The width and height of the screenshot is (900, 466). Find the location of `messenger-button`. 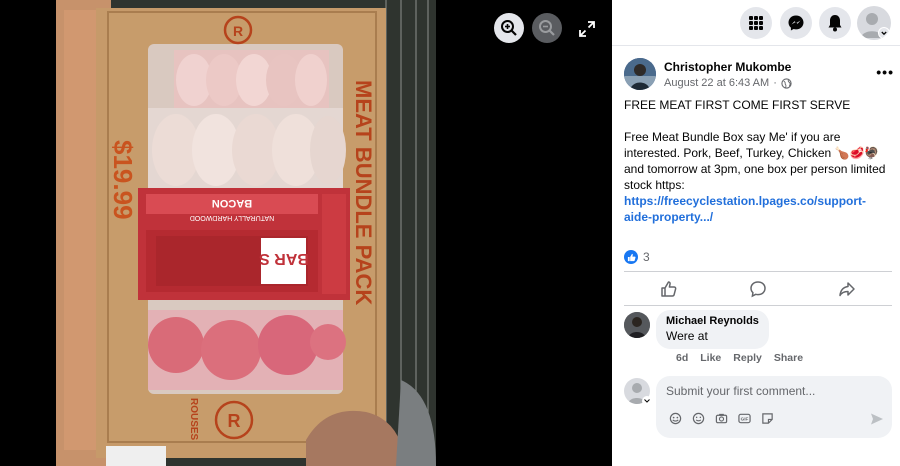

messenger-button is located at coordinates (796, 23).